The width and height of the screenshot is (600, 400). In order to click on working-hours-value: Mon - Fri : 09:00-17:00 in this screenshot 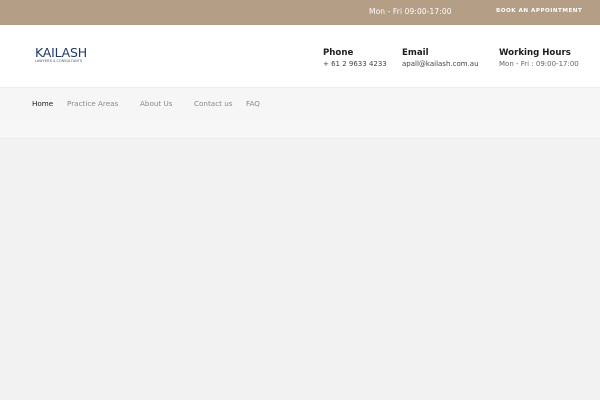, I will do `click(539, 64)`.